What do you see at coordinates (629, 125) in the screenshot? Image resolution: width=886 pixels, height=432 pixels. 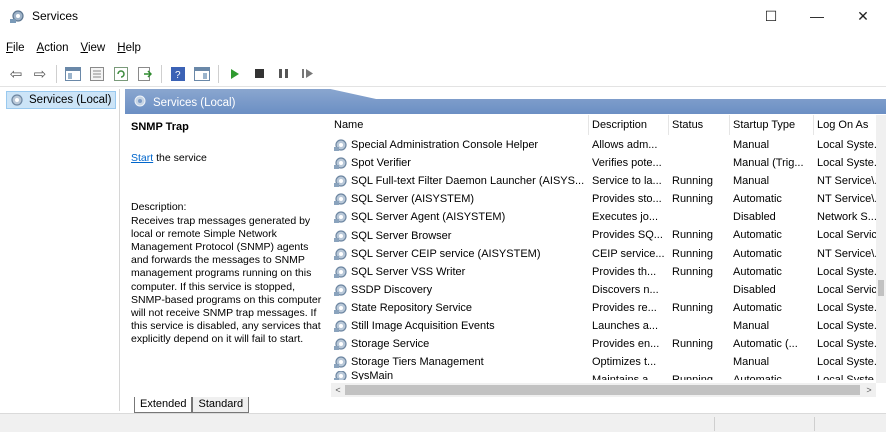 I see `column-header-description: Description` at bounding box center [629, 125].